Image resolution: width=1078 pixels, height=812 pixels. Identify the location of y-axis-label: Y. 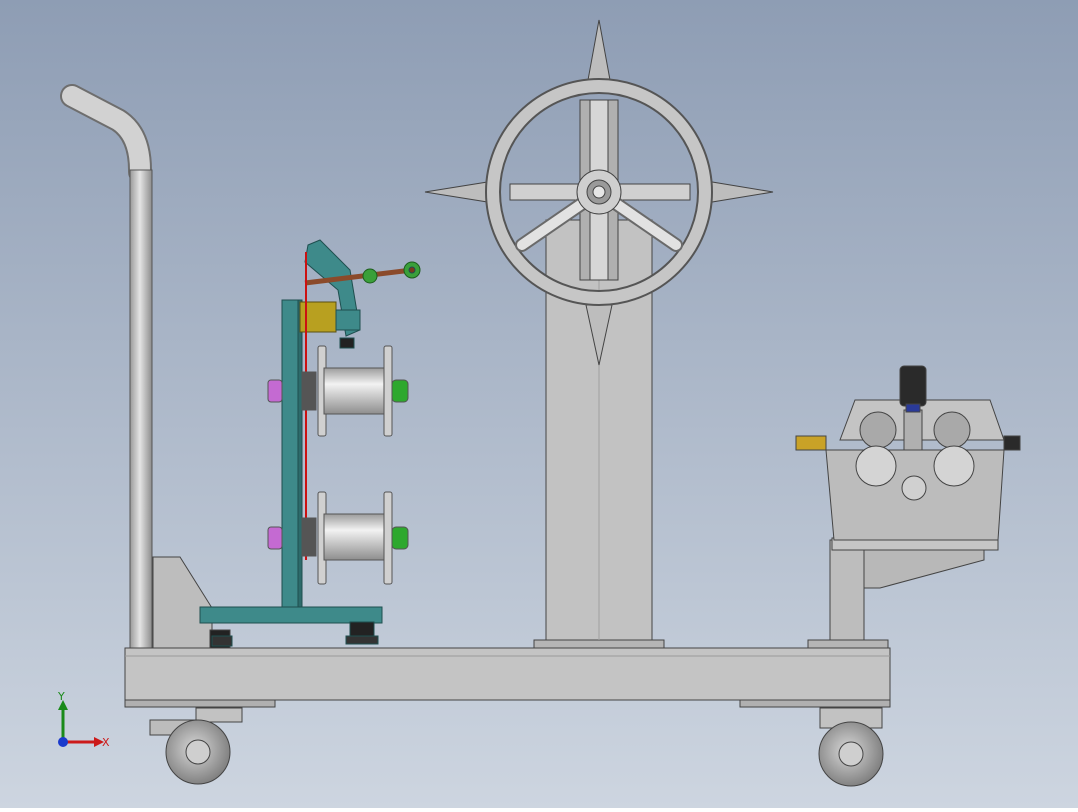
(61, 696).